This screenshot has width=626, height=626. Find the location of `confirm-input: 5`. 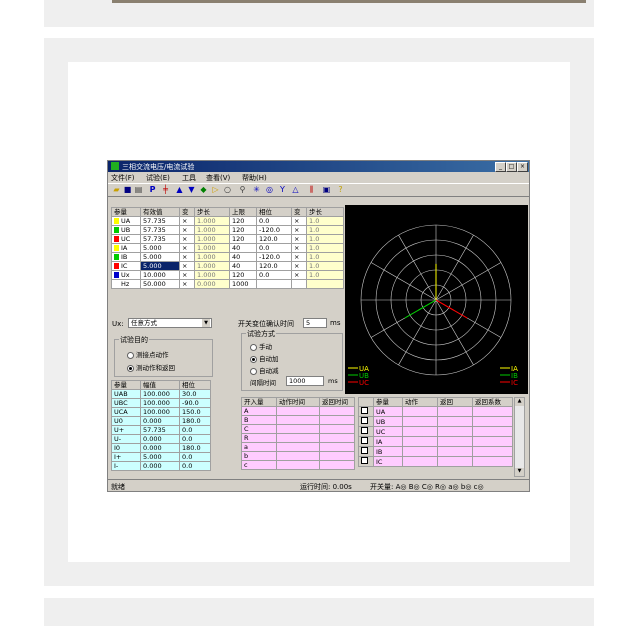

confirm-input: 5 is located at coordinates (315, 323).